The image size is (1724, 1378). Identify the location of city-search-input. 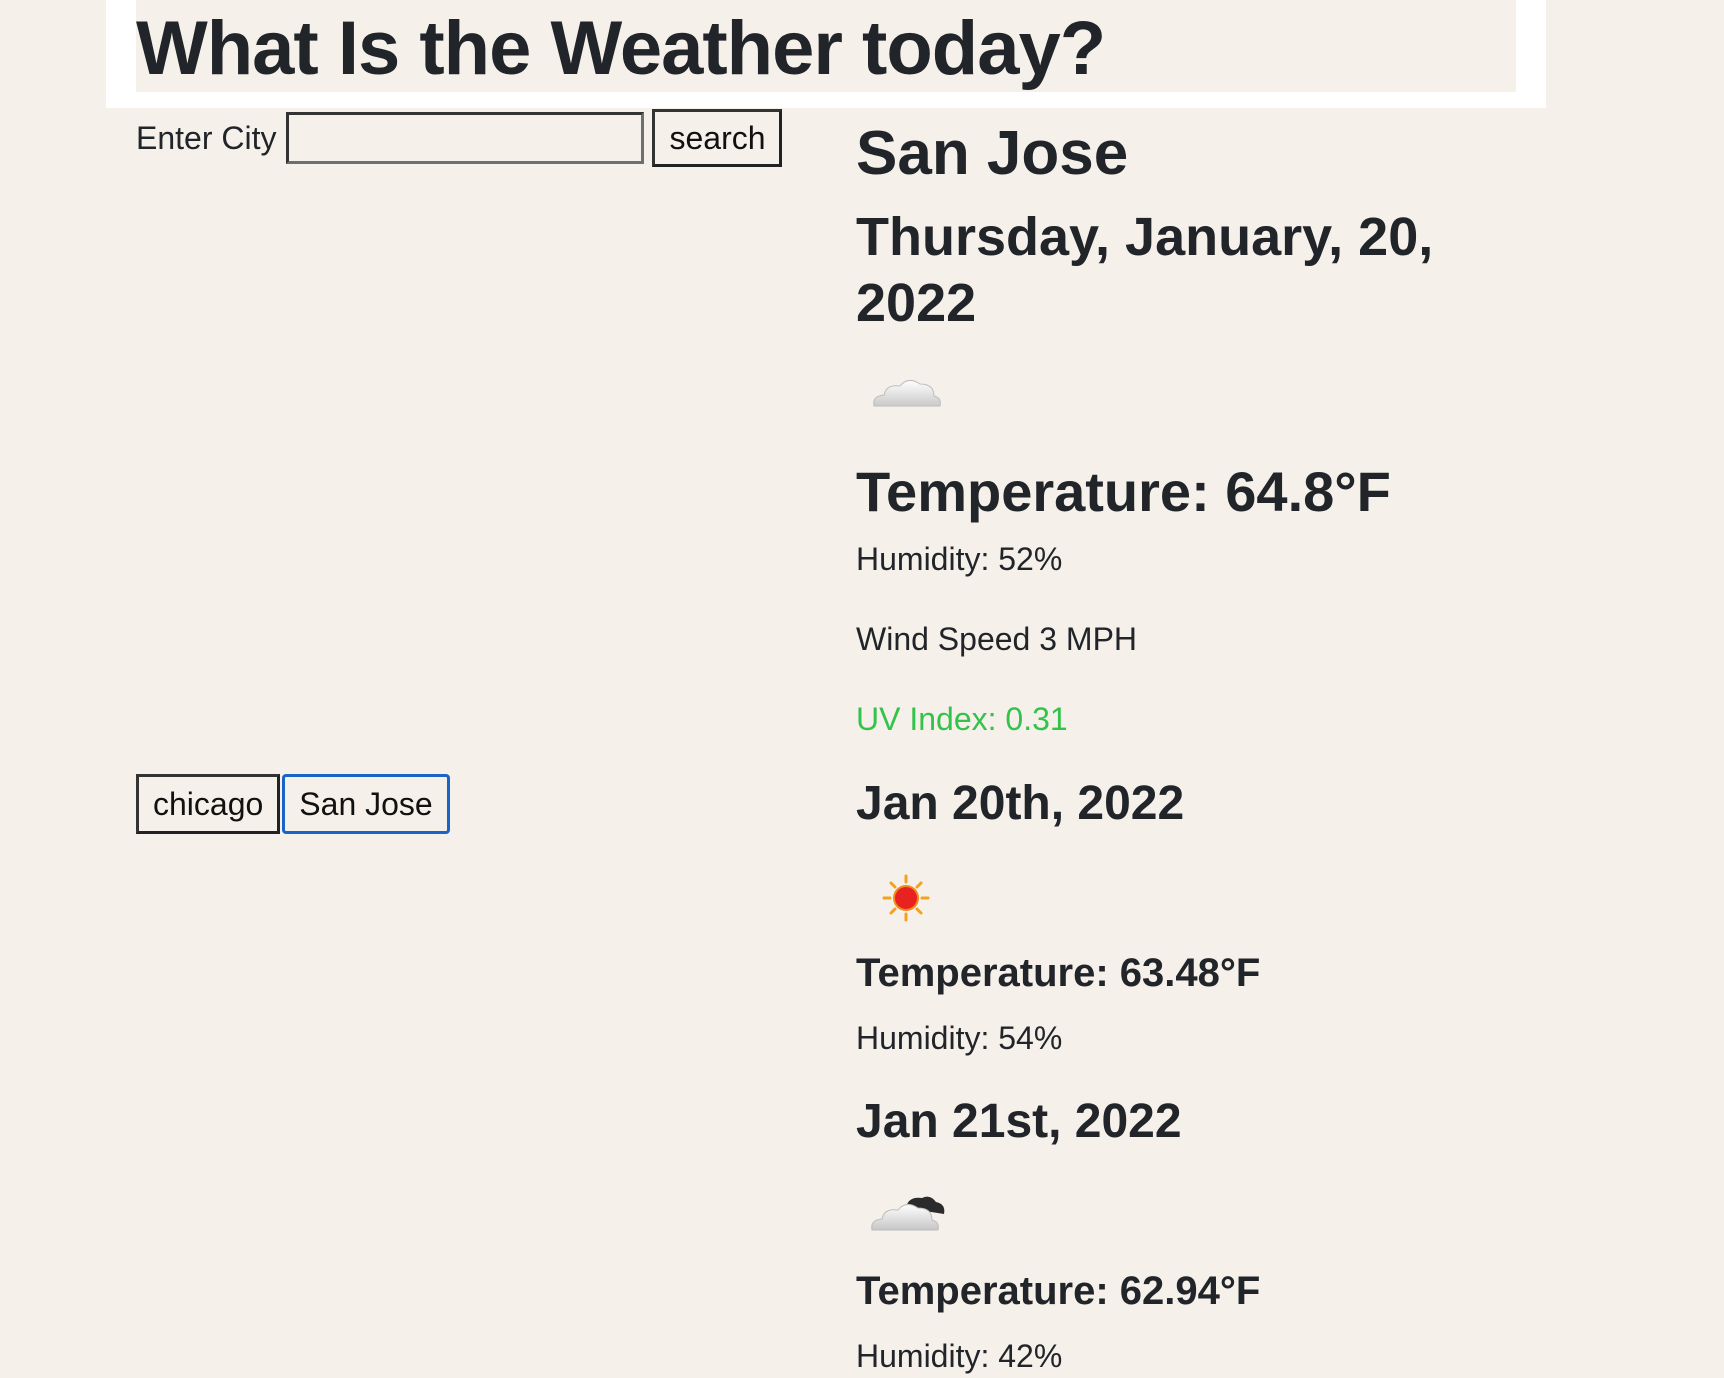
(465, 138).